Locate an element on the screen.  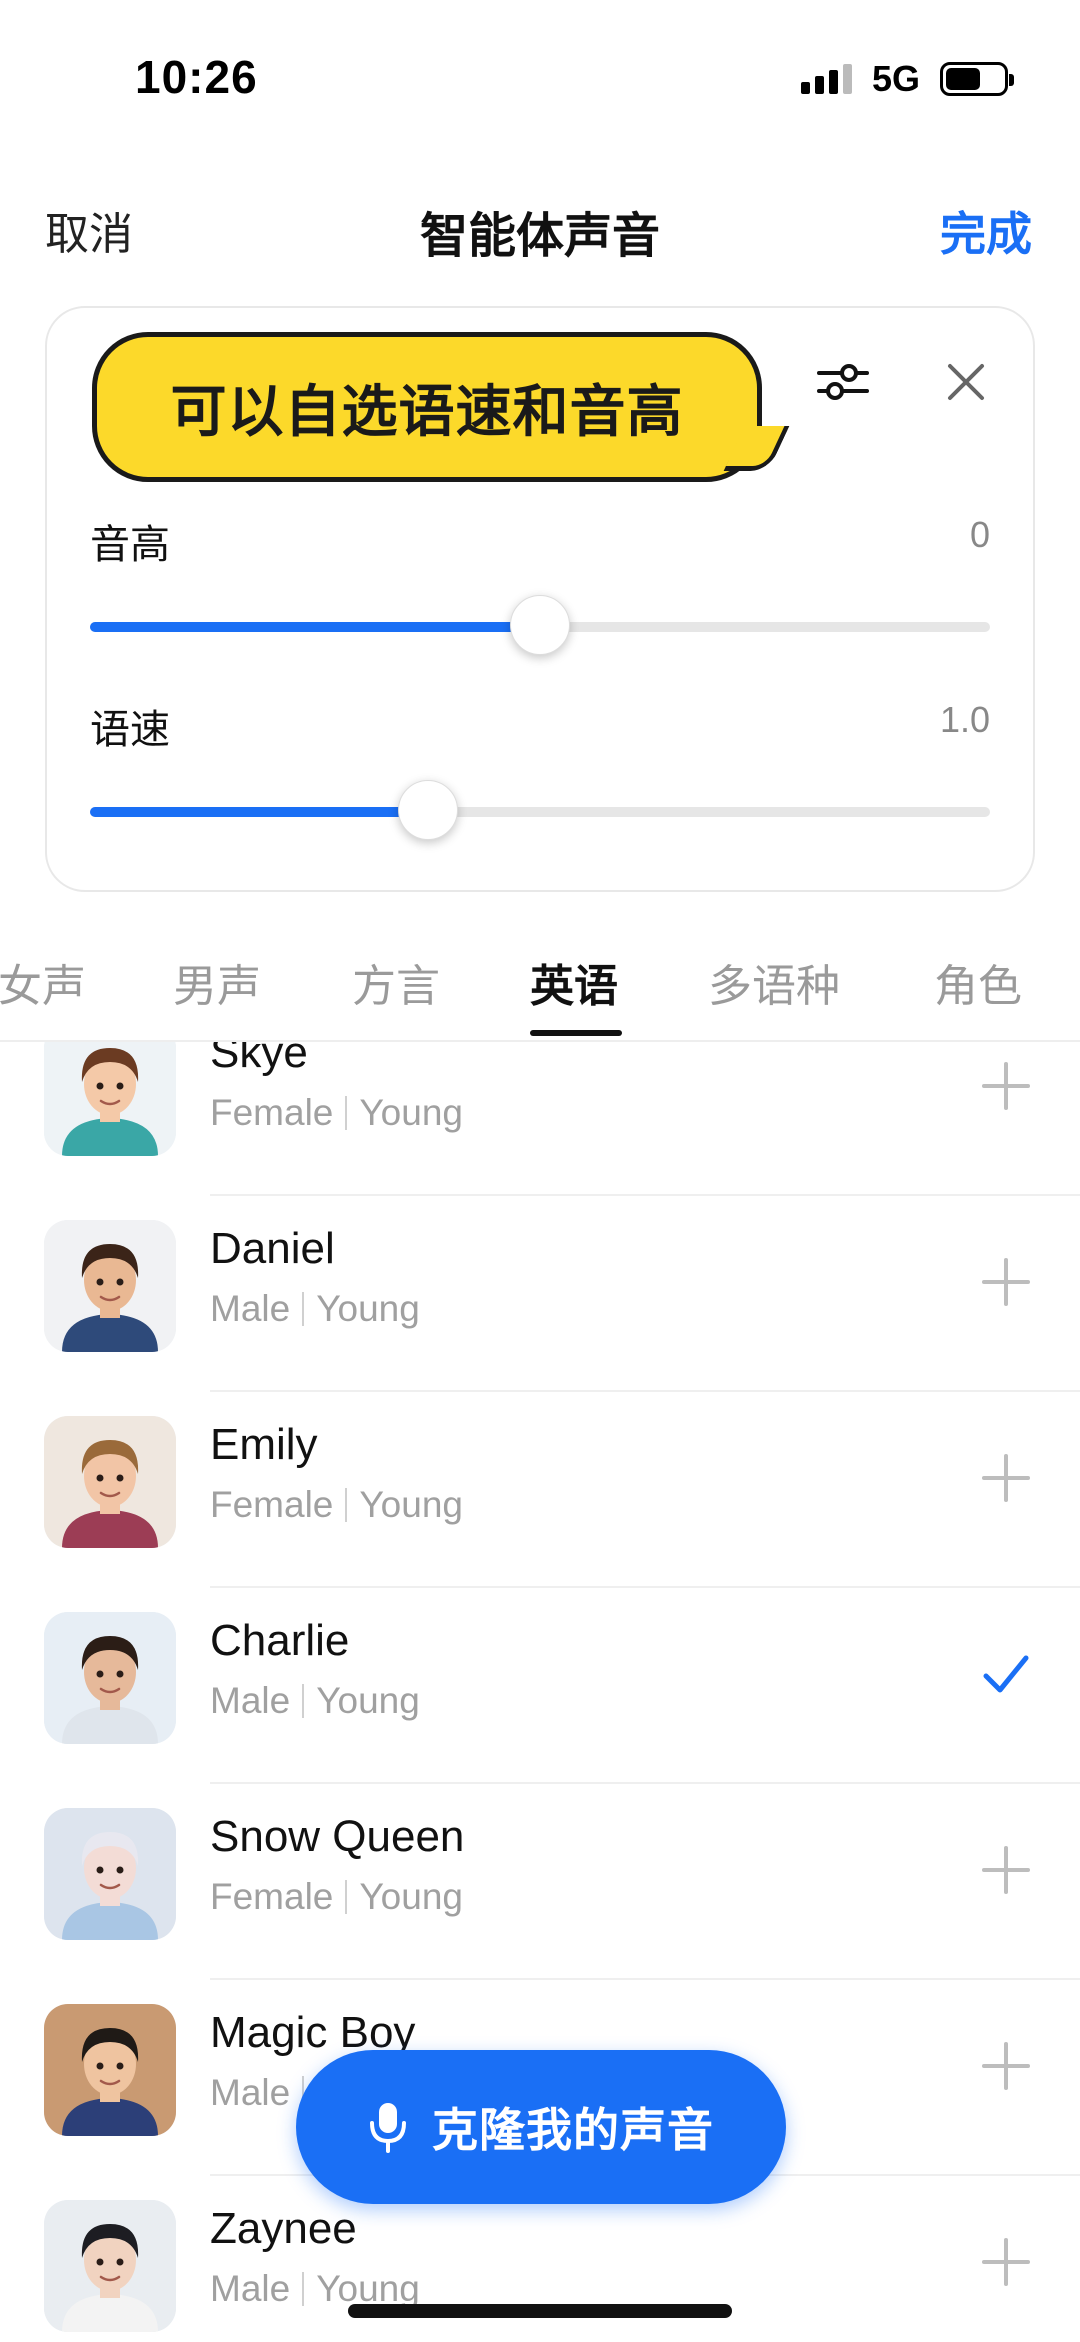
signal-icon is located at coordinates (826, 79).